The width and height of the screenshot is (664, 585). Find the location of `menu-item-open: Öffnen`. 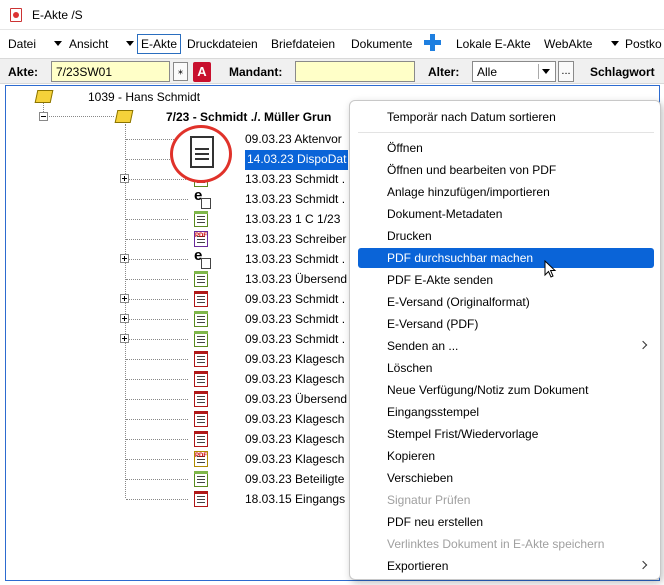

menu-item-open: Öffnen is located at coordinates (506, 148).